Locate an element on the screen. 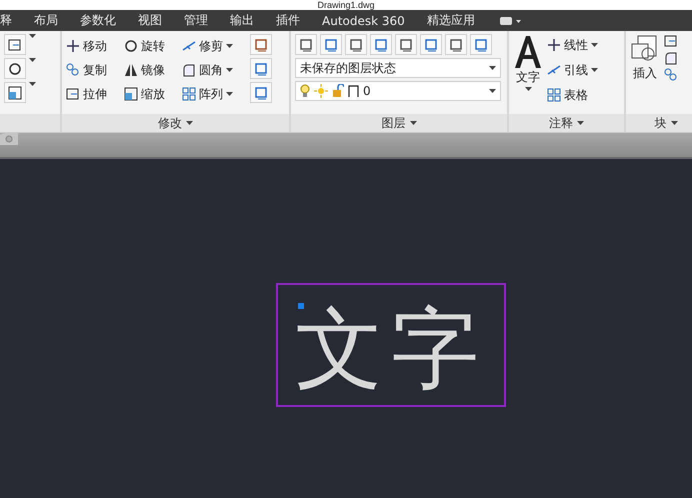  tool-button: 缩放 is located at coordinates (153, 94).